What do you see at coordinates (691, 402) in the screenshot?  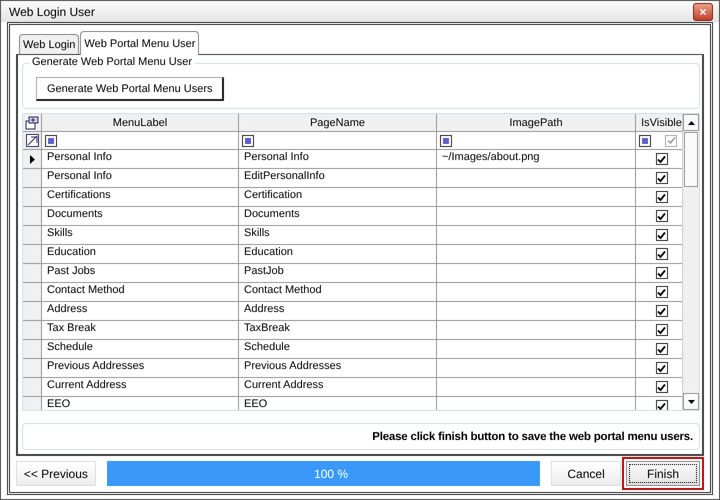 I see `scroll-down-icon` at bounding box center [691, 402].